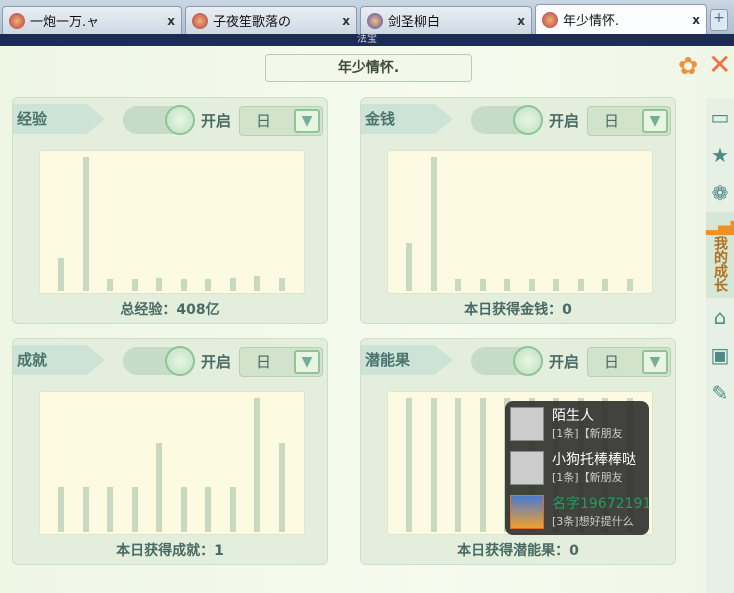 This screenshot has height=593, width=734. I want to click on chat-entry: 名字19672191 [3条]想好提什么, so click(579, 511).